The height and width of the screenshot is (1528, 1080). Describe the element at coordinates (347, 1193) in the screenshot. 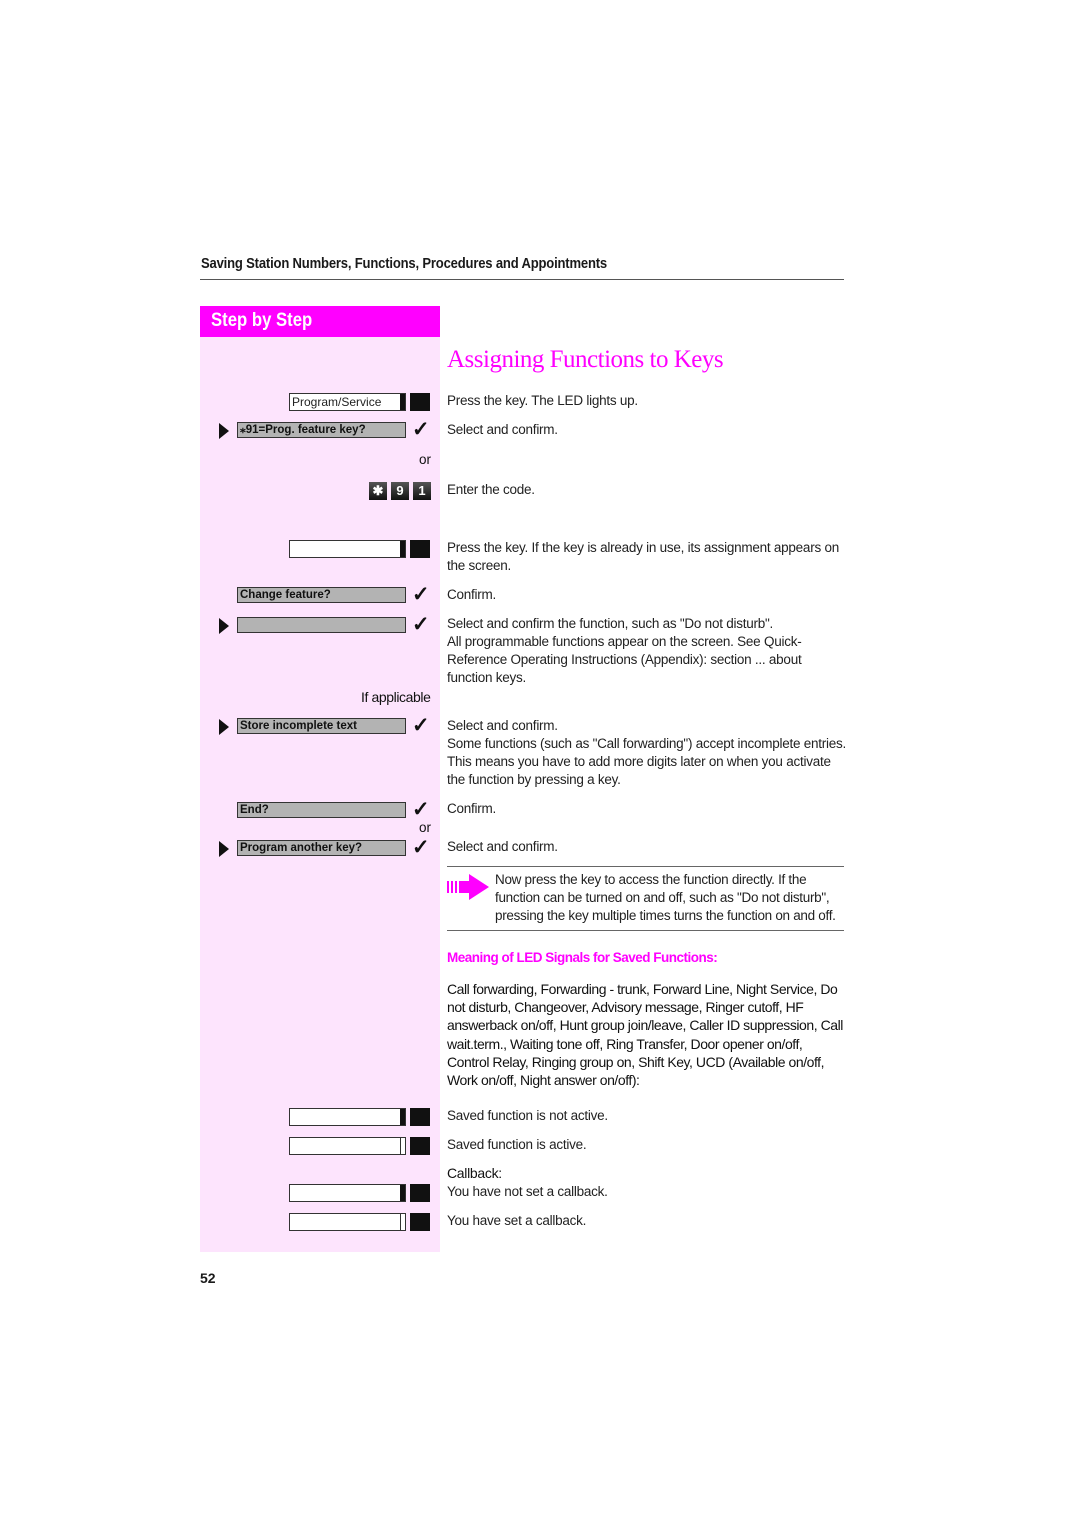

I see `callback-not-set-key` at that location.